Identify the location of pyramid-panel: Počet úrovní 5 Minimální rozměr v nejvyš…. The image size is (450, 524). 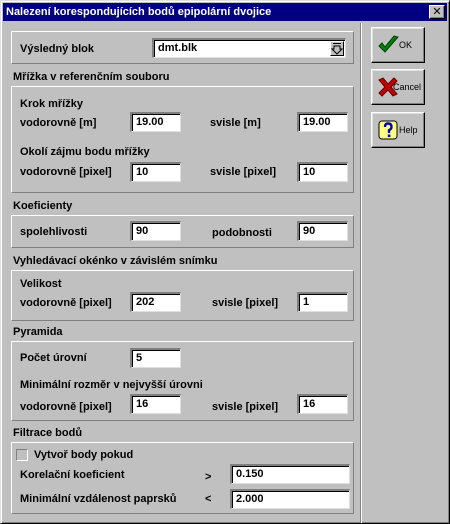
(182, 381).